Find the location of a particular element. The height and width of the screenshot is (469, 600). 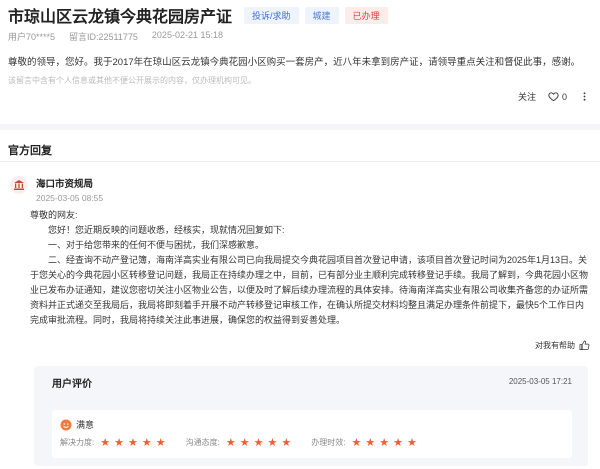

evaluation-title: 用户评价 is located at coordinates (72, 384).